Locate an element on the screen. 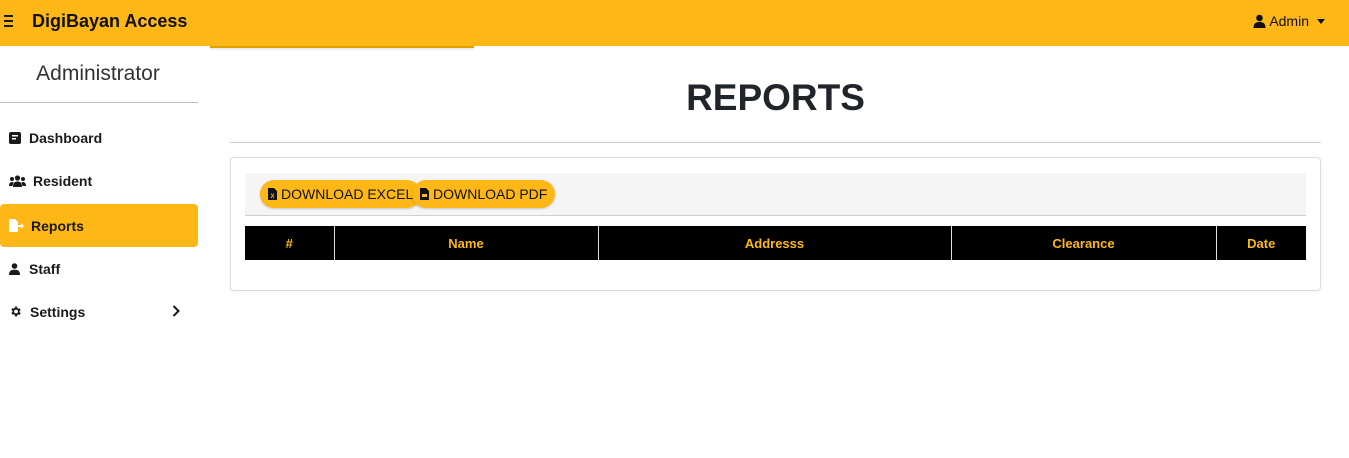 This screenshot has width=1349, height=458. column-header-date: Date is located at coordinates (1261, 243).